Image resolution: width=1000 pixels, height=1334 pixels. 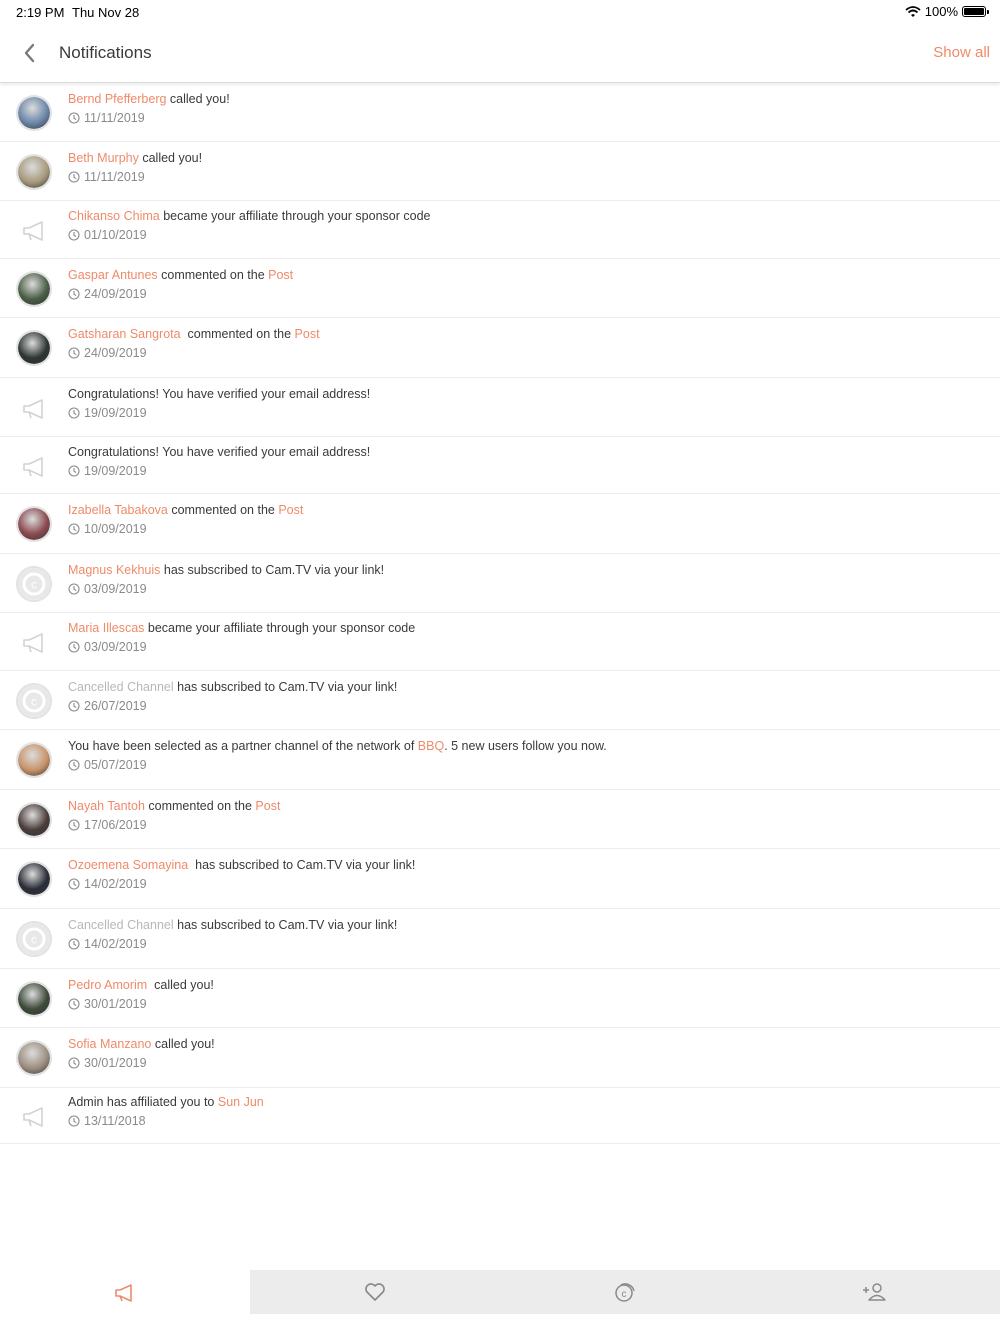 I want to click on tab-heart, so click(x=375, y=1292).